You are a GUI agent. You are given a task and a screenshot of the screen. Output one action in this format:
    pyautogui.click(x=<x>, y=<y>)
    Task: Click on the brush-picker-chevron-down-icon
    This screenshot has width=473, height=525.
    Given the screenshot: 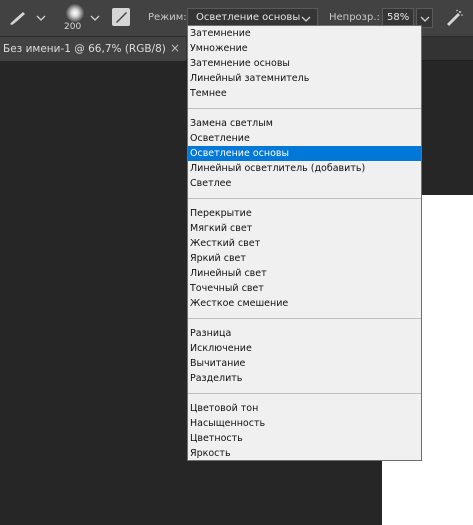 What is the action you would take?
    pyautogui.click(x=95, y=18)
    